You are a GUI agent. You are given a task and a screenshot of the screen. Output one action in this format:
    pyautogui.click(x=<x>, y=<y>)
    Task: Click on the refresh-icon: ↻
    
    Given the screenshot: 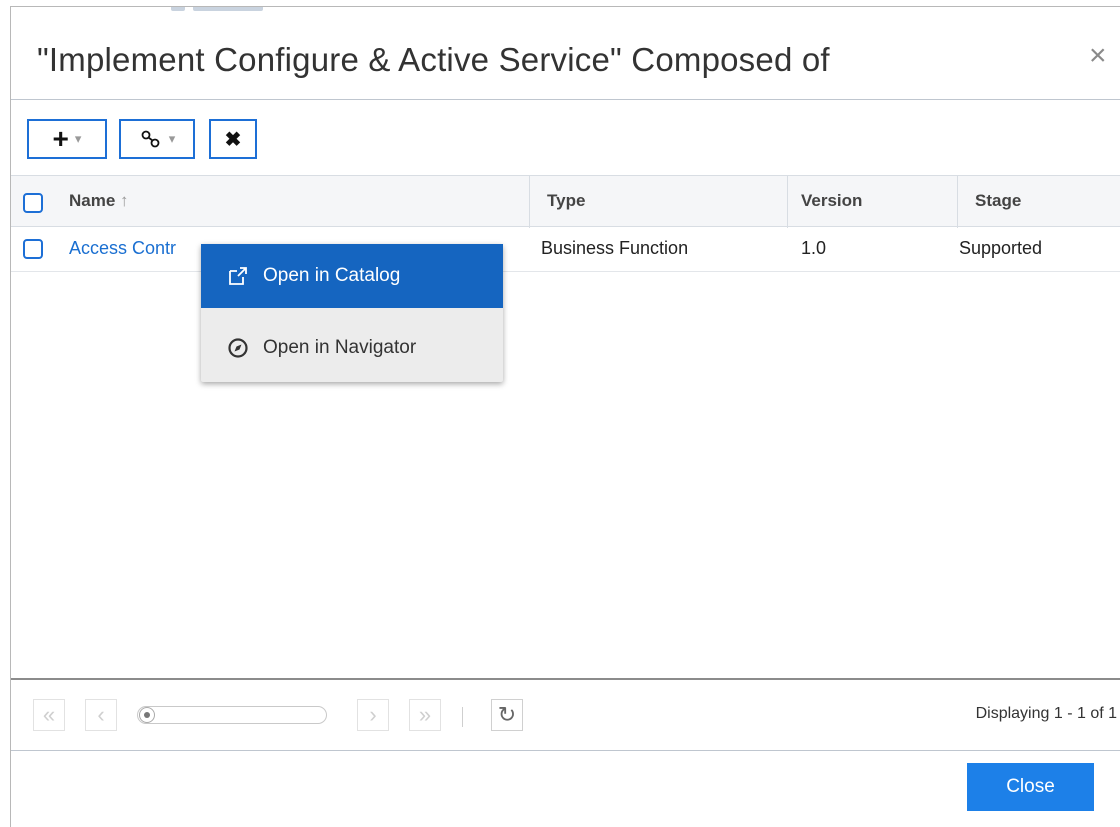 What is the action you would take?
    pyautogui.click(x=507, y=714)
    